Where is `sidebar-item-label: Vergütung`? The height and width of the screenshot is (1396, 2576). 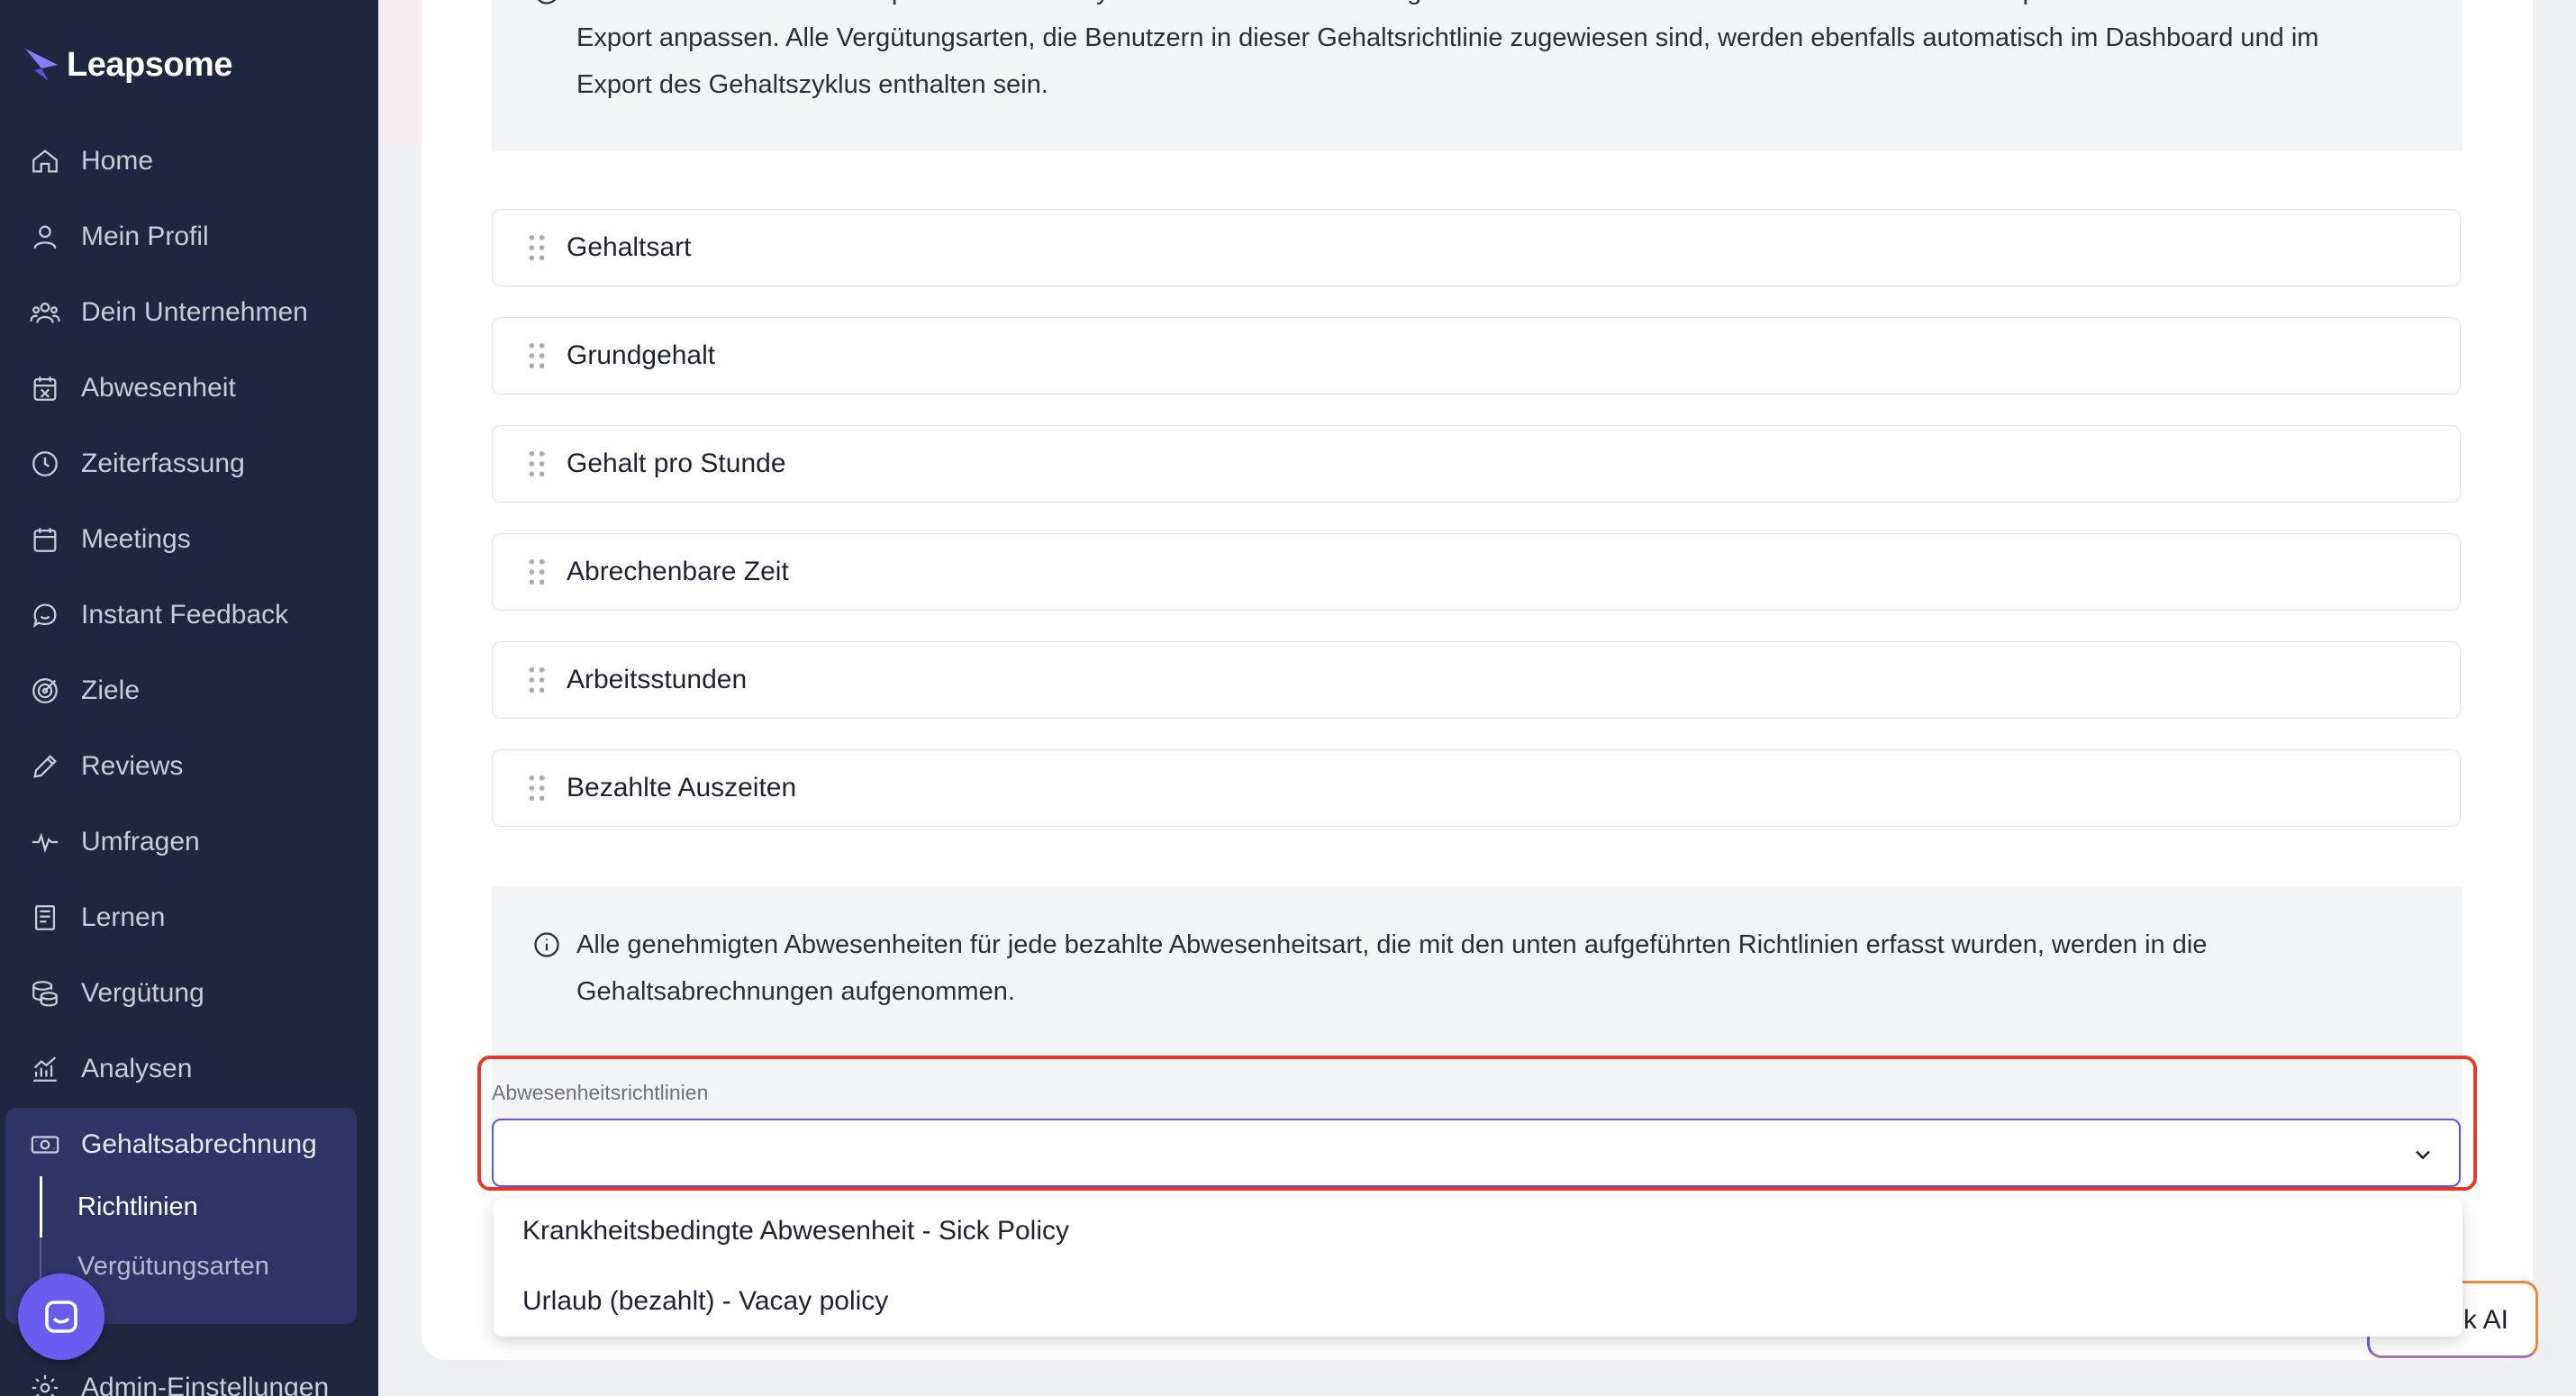 sidebar-item-label: Vergütung is located at coordinates (142, 993).